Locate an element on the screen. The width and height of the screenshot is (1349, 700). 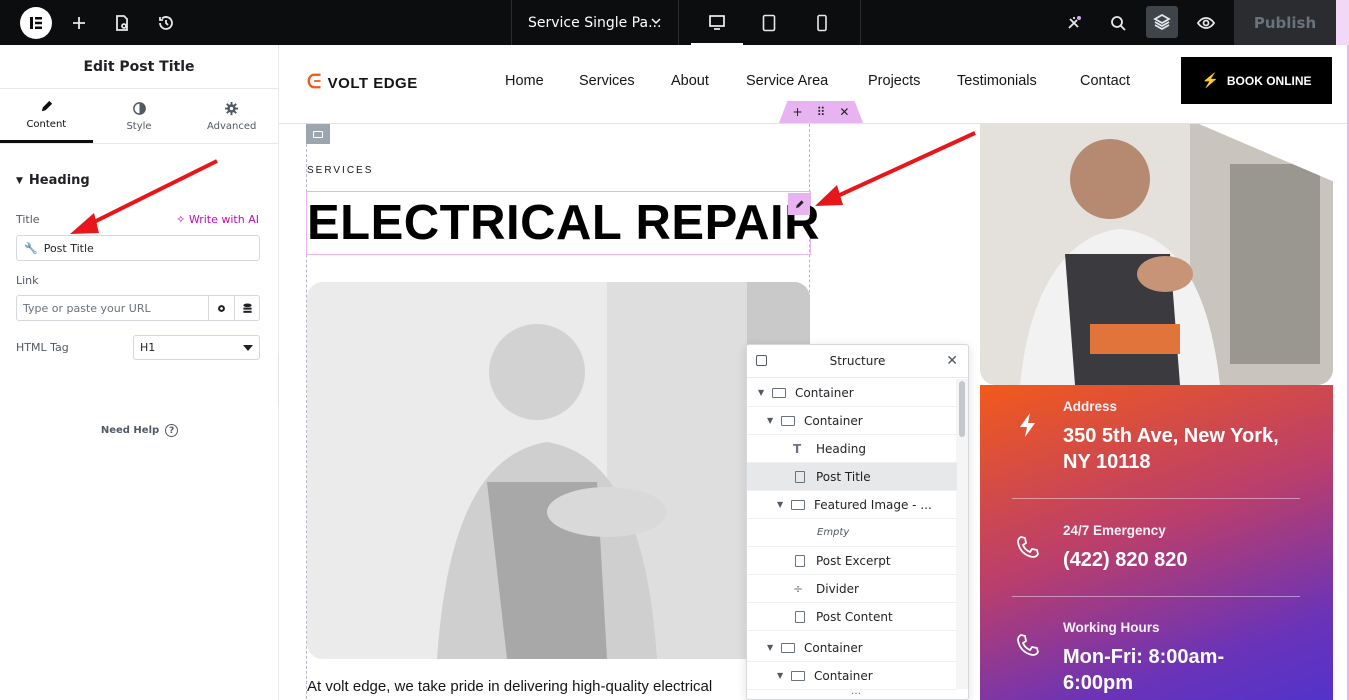
notifications-icon is located at coordinates (1074, 22).